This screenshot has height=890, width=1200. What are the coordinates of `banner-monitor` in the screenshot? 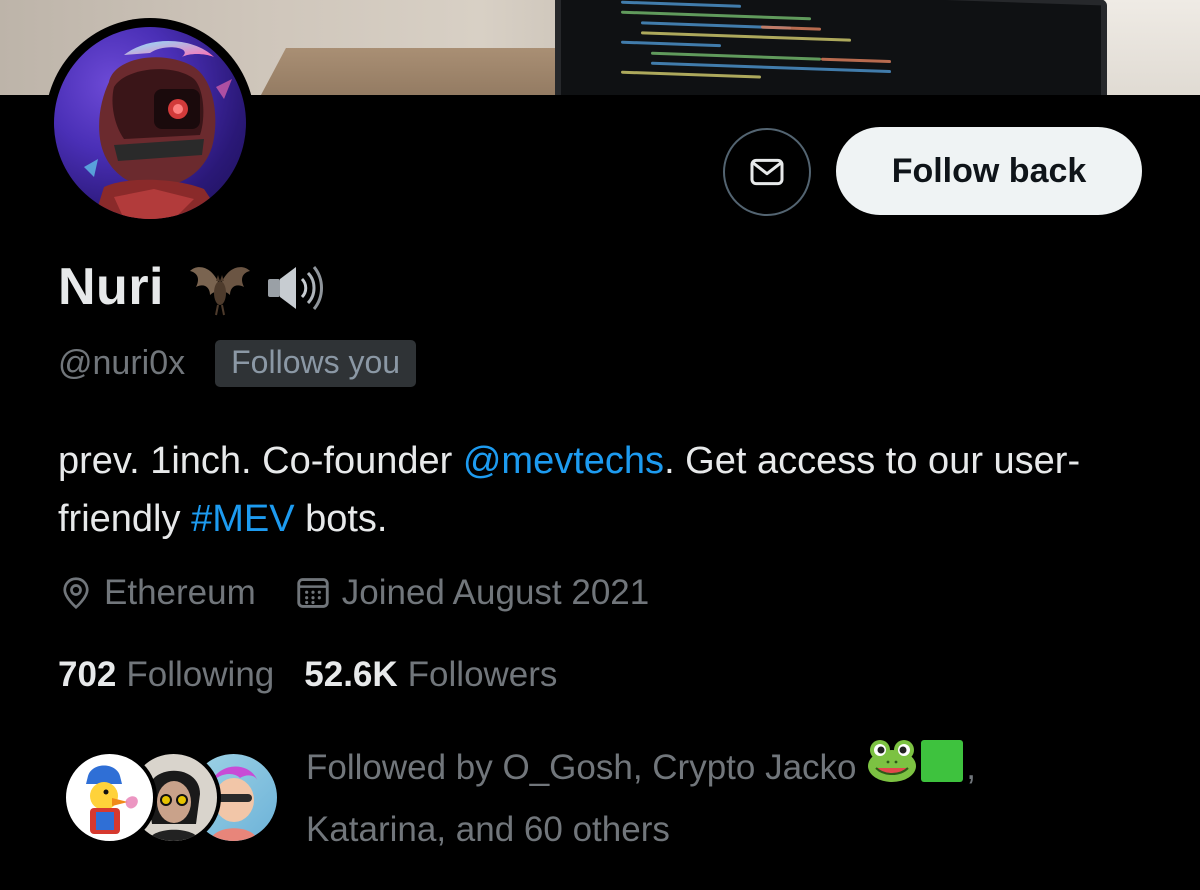 It's located at (831, 47).